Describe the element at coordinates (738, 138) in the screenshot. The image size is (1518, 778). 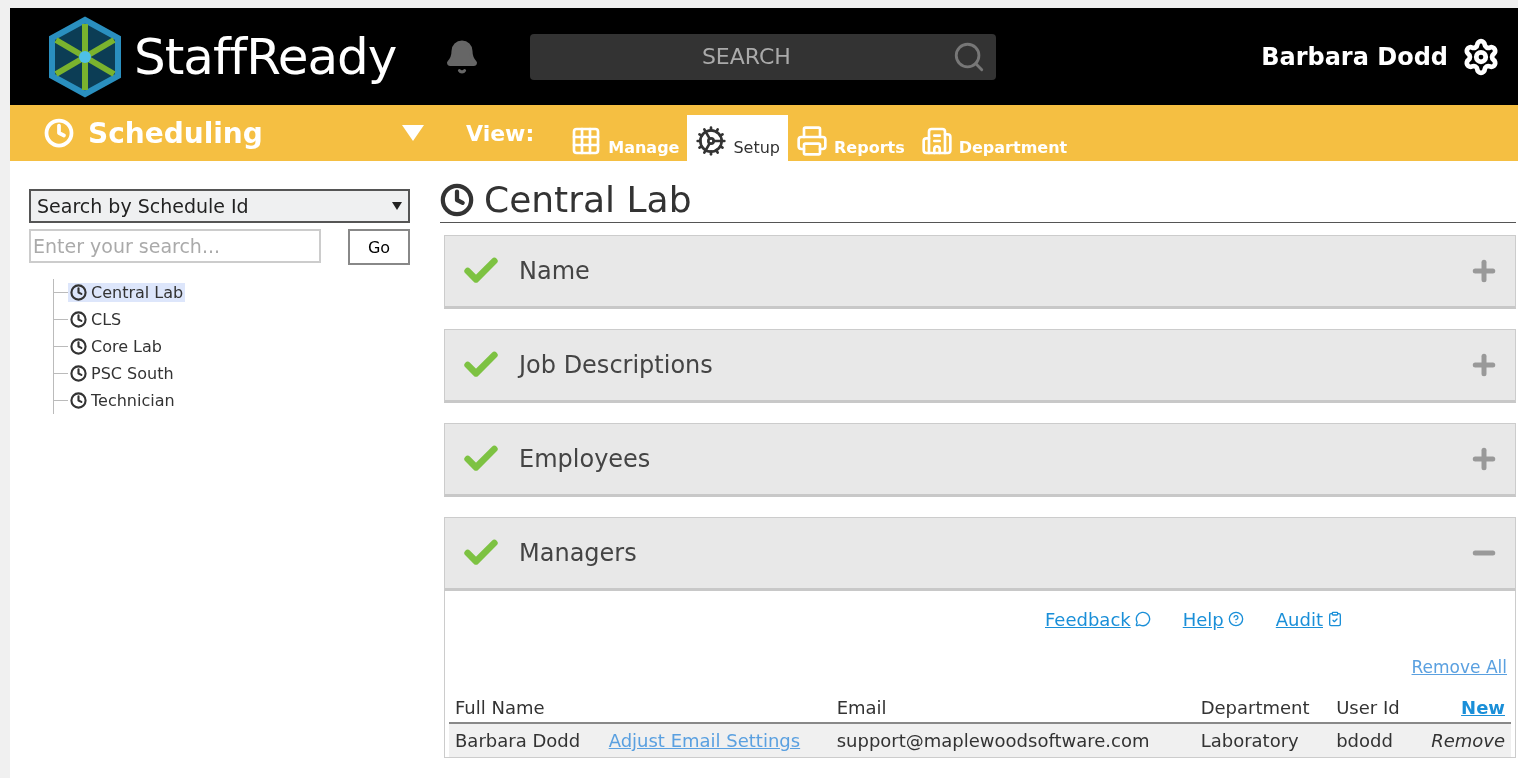
I see `view-tab: Setup` at that location.